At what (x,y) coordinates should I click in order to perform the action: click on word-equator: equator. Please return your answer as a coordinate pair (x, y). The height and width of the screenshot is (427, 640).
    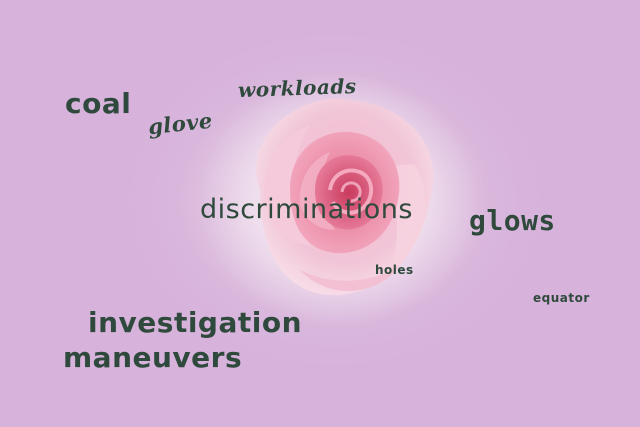
    Looking at the image, I should click on (561, 298).